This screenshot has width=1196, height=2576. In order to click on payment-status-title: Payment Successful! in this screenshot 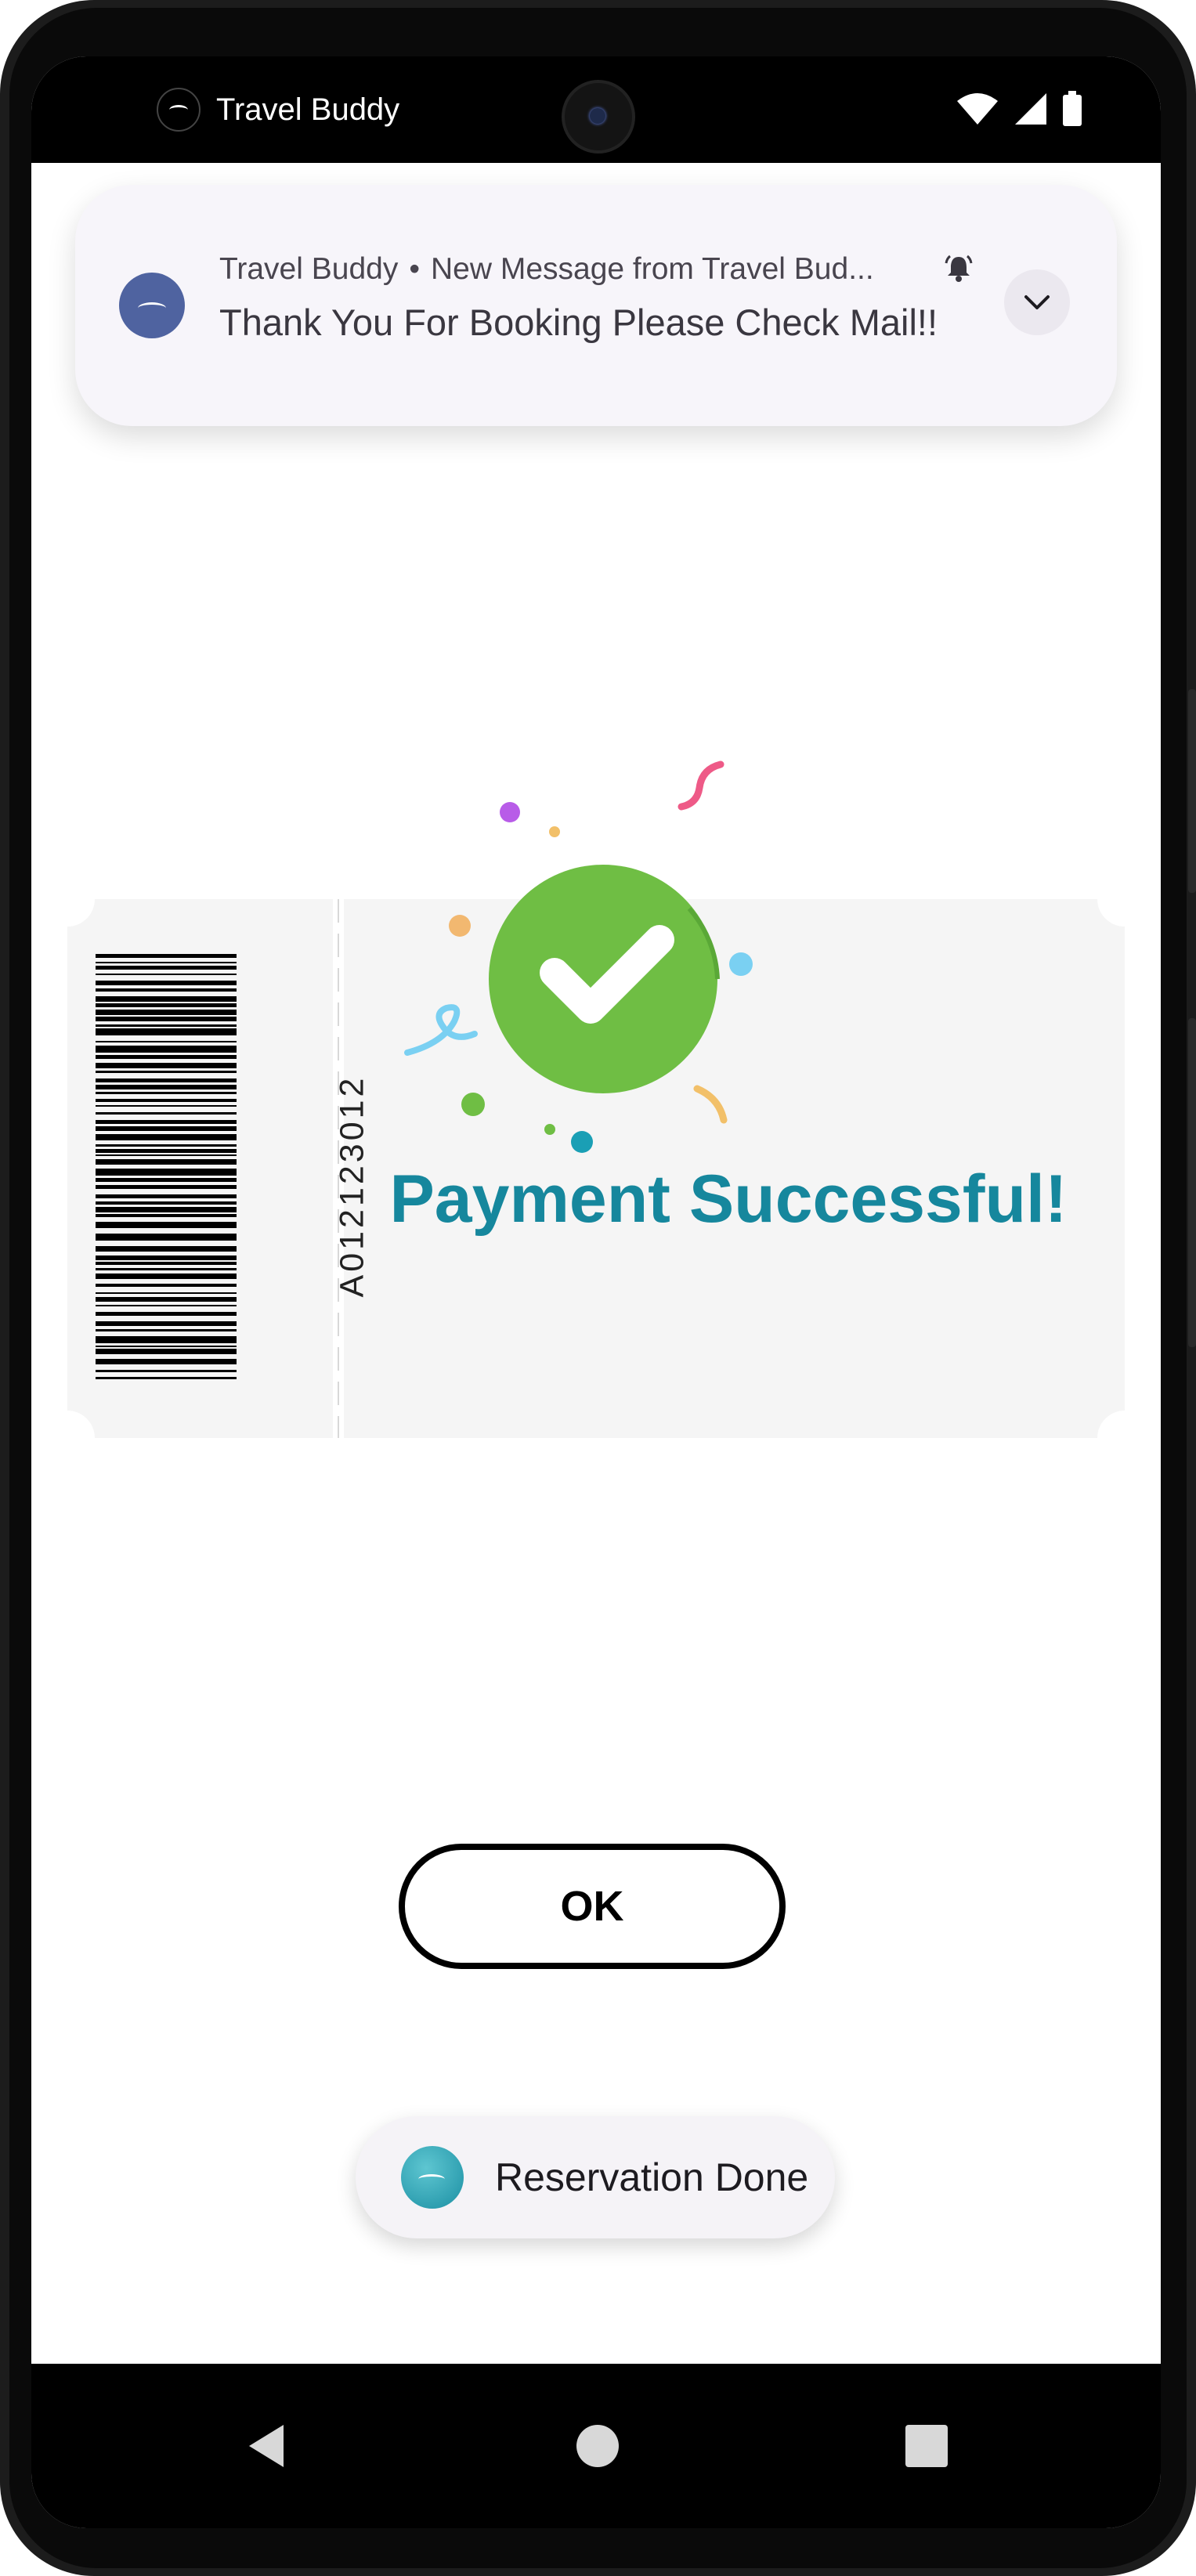, I will do `click(728, 1199)`.